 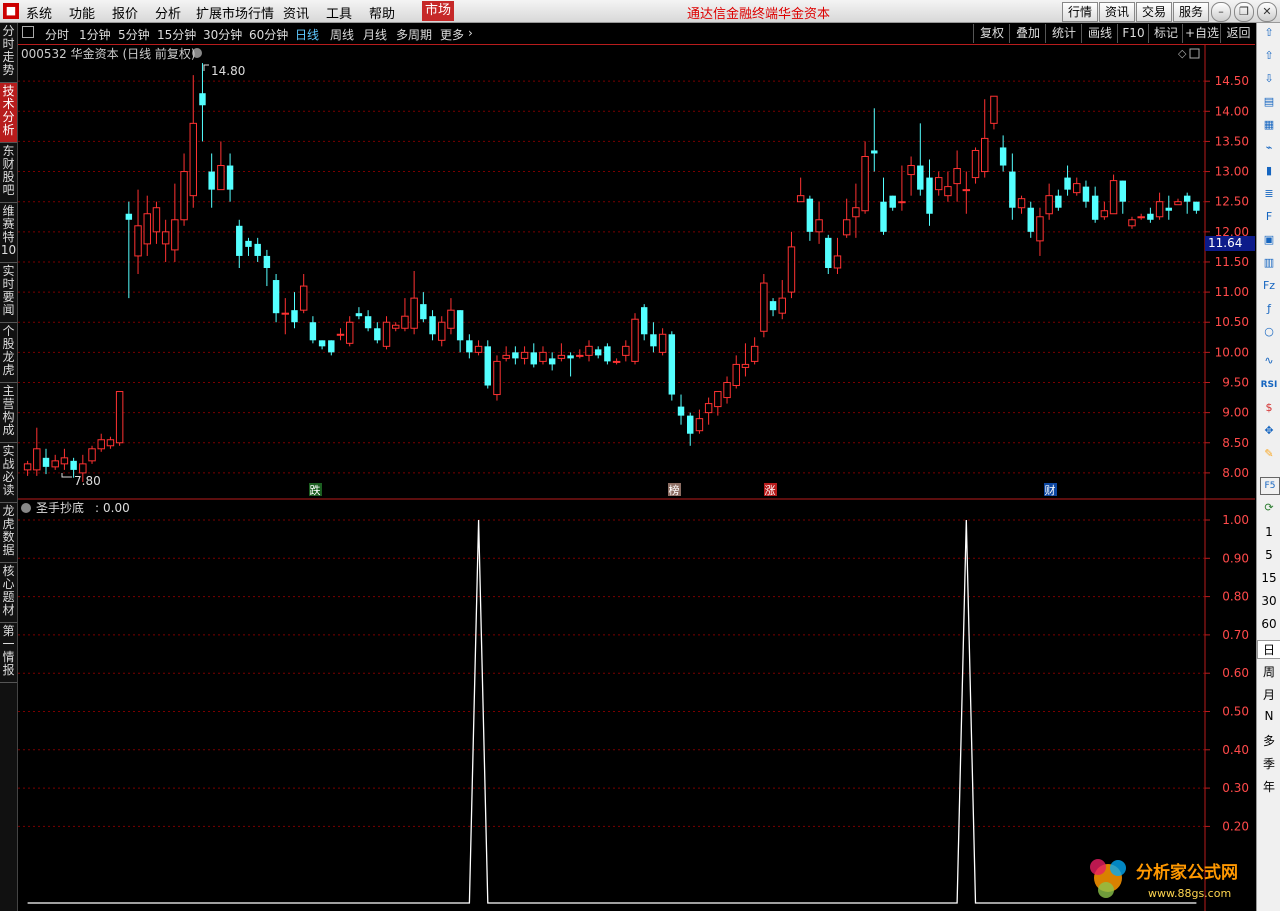 What do you see at coordinates (1191, 12) in the screenshot?
I see `service-button: 服务` at bounding box center [1191, 12].